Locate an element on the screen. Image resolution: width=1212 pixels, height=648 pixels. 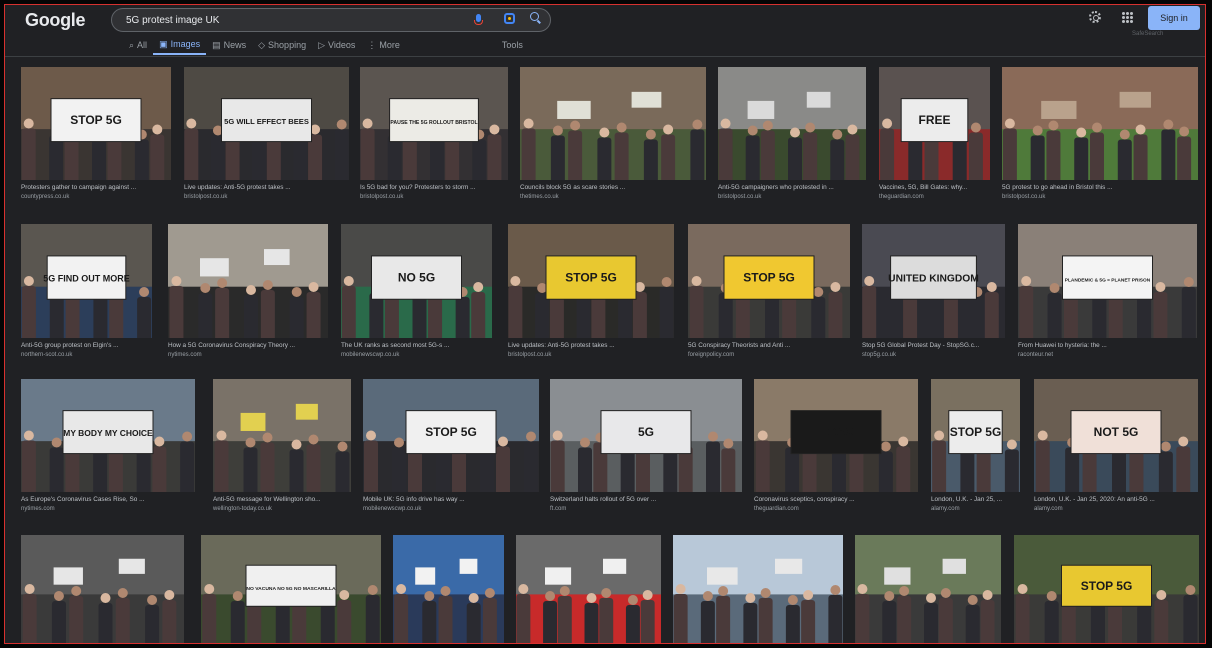
placard-text: PLANDEMIC & 5G = PLANET PRISON is located at coordinates (1108, 281).